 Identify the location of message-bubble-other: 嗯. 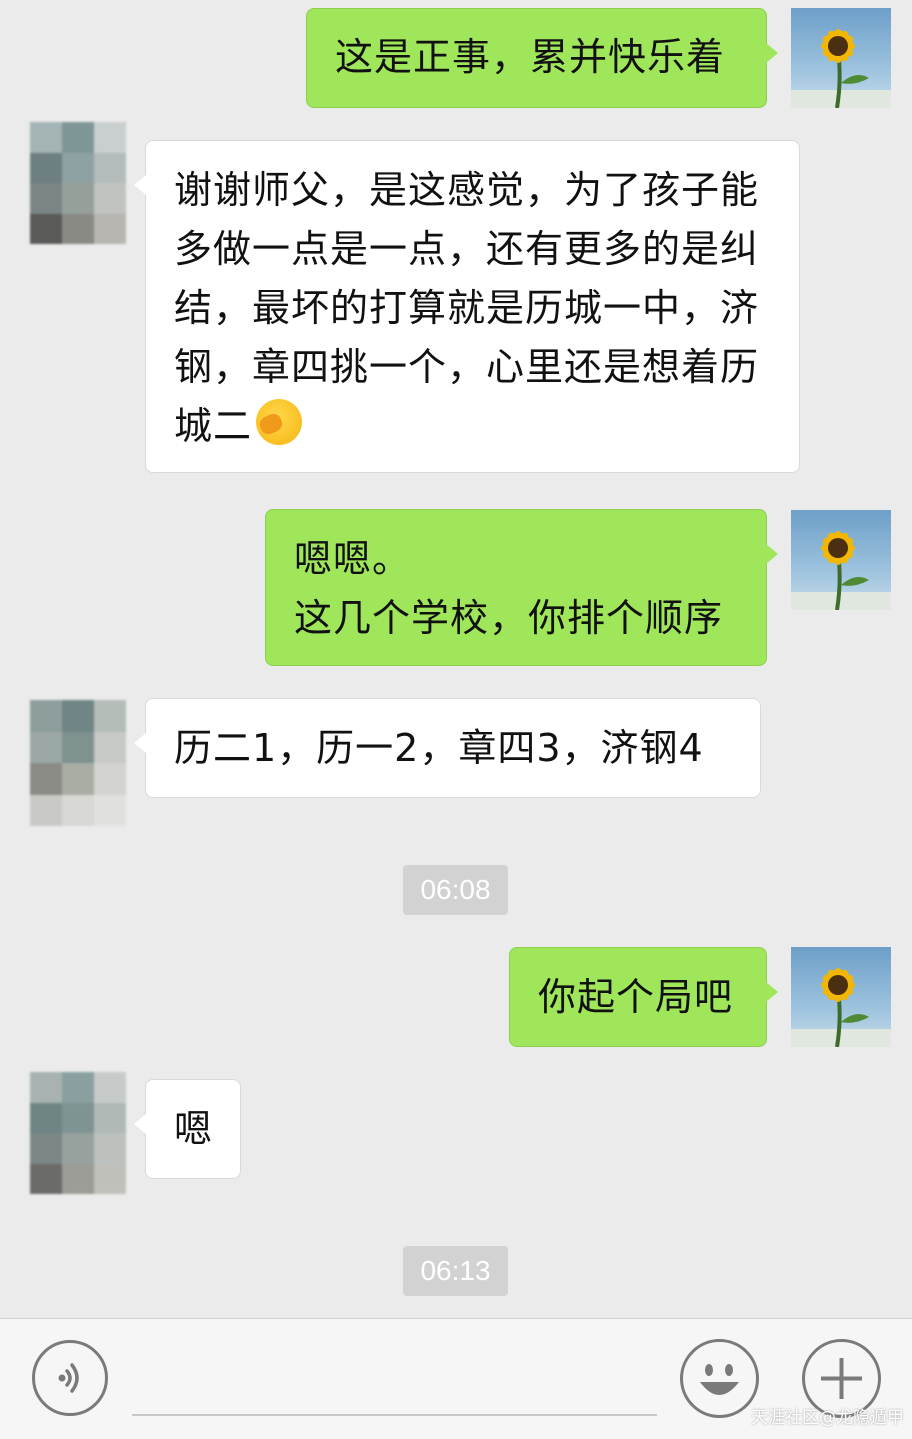
(187, 1129).